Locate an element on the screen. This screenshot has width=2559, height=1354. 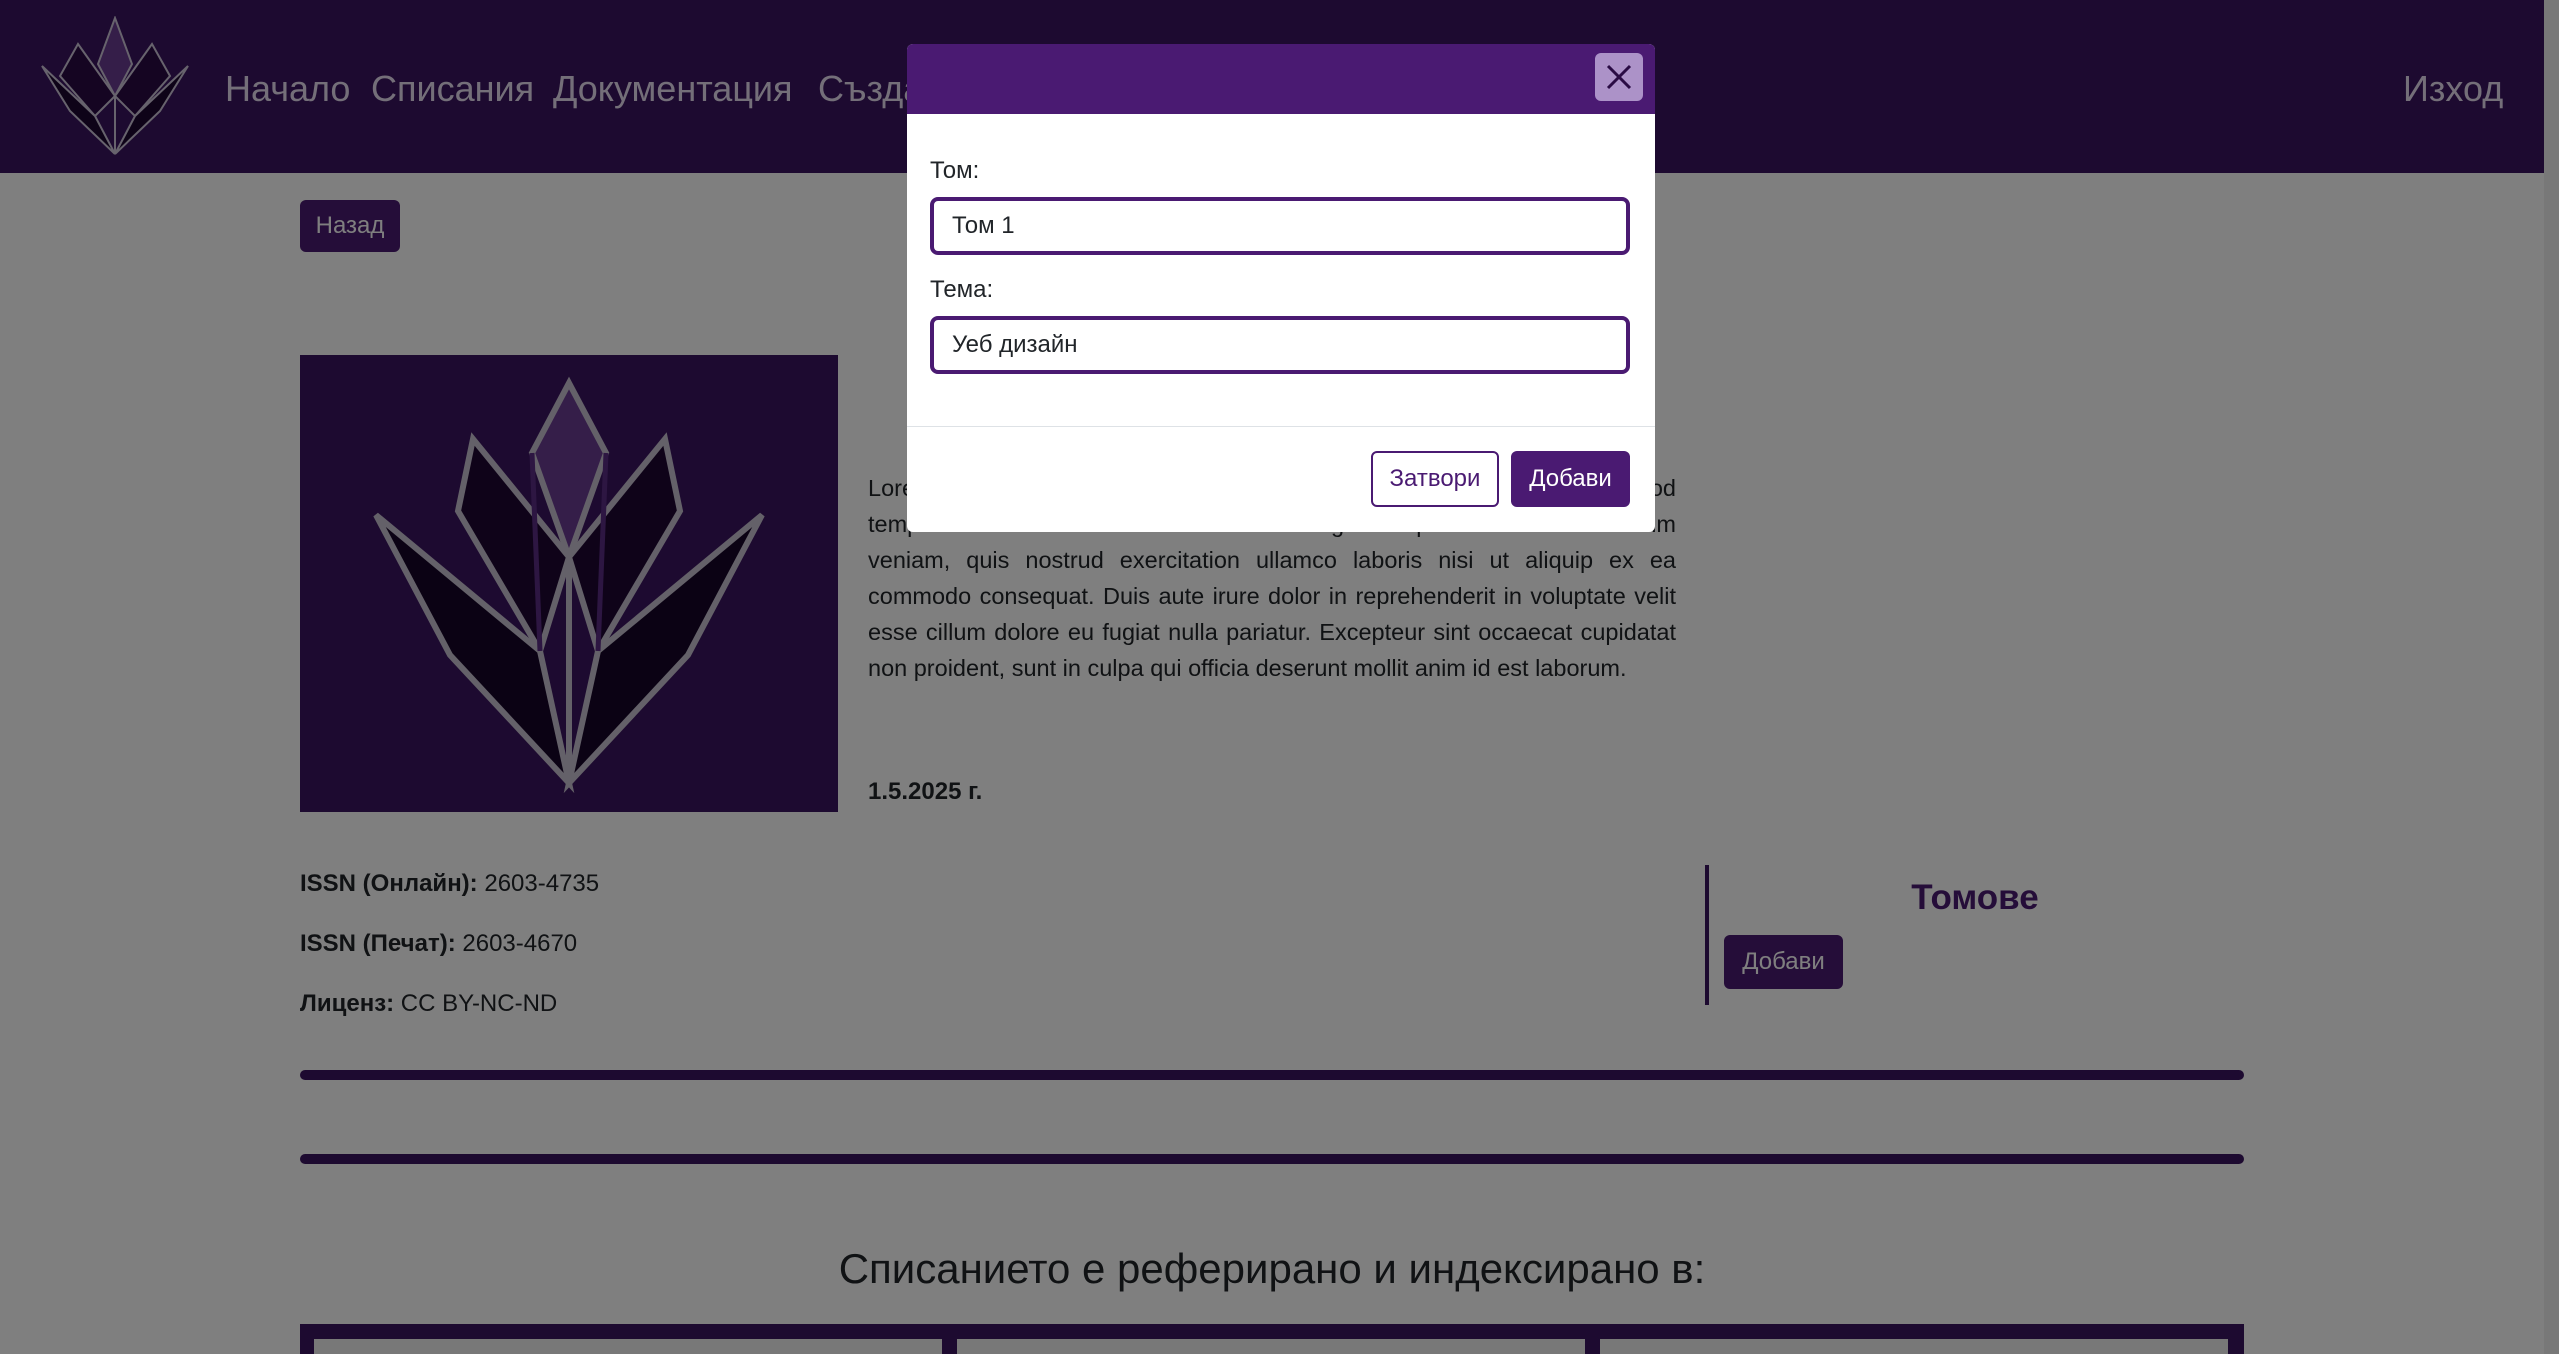
modal-header is located at coordinates (1281, 79).